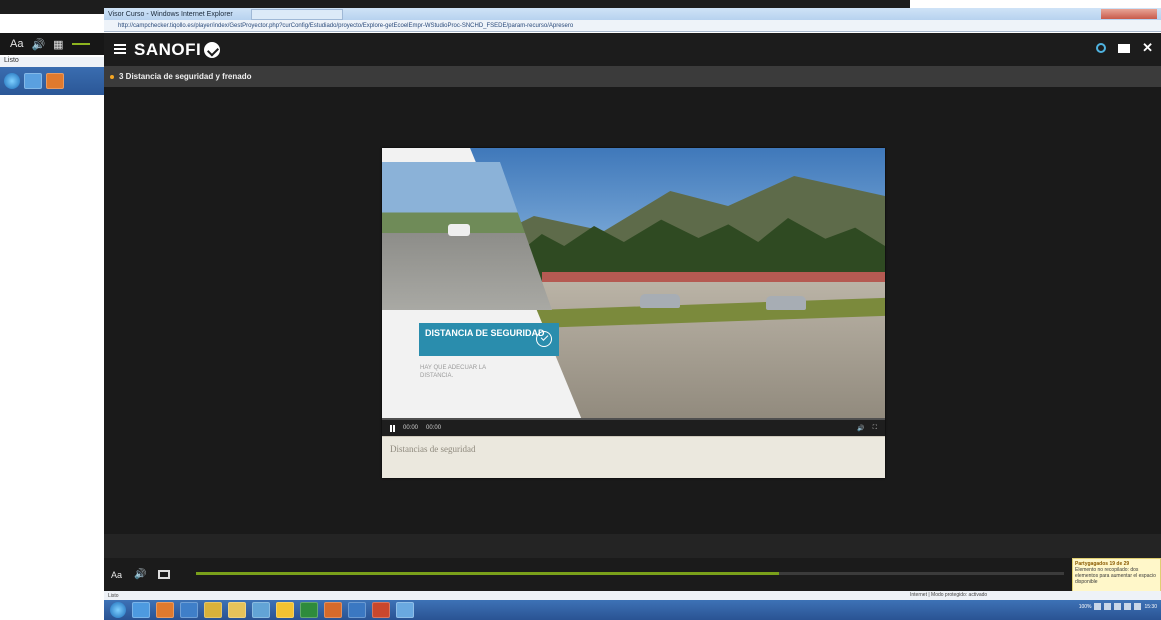  What do you see at coordinates (333, 610) in the screenshot?
I see `outlook-icon` at bounding box center [333, 610].